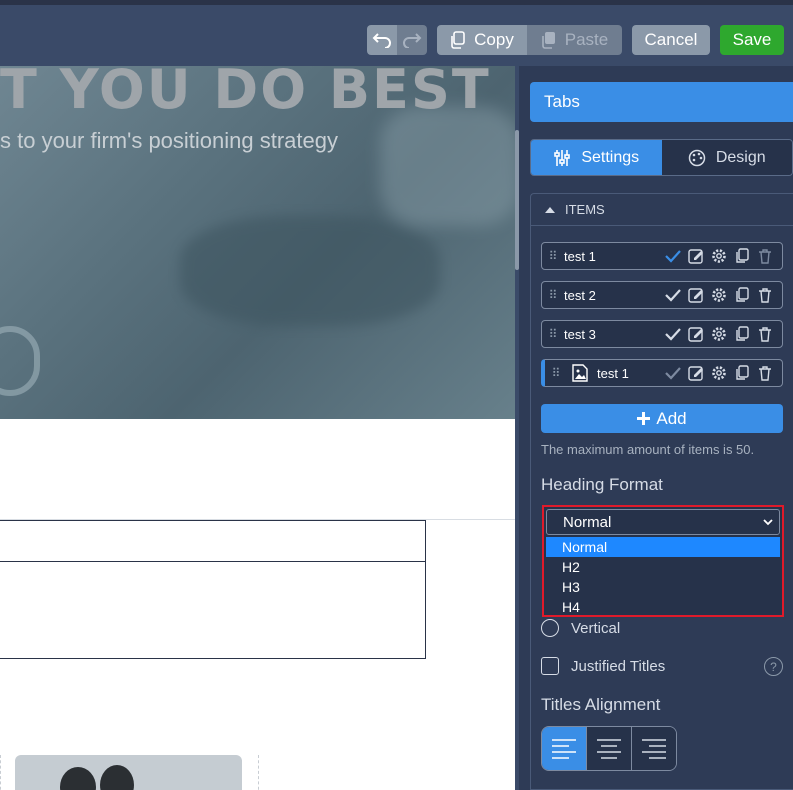 This screenshot has height=790, width=793. Describe the element at coordinates (662, 295) in the screenshot. I see `list-item: ⠿ test 2` at that location.